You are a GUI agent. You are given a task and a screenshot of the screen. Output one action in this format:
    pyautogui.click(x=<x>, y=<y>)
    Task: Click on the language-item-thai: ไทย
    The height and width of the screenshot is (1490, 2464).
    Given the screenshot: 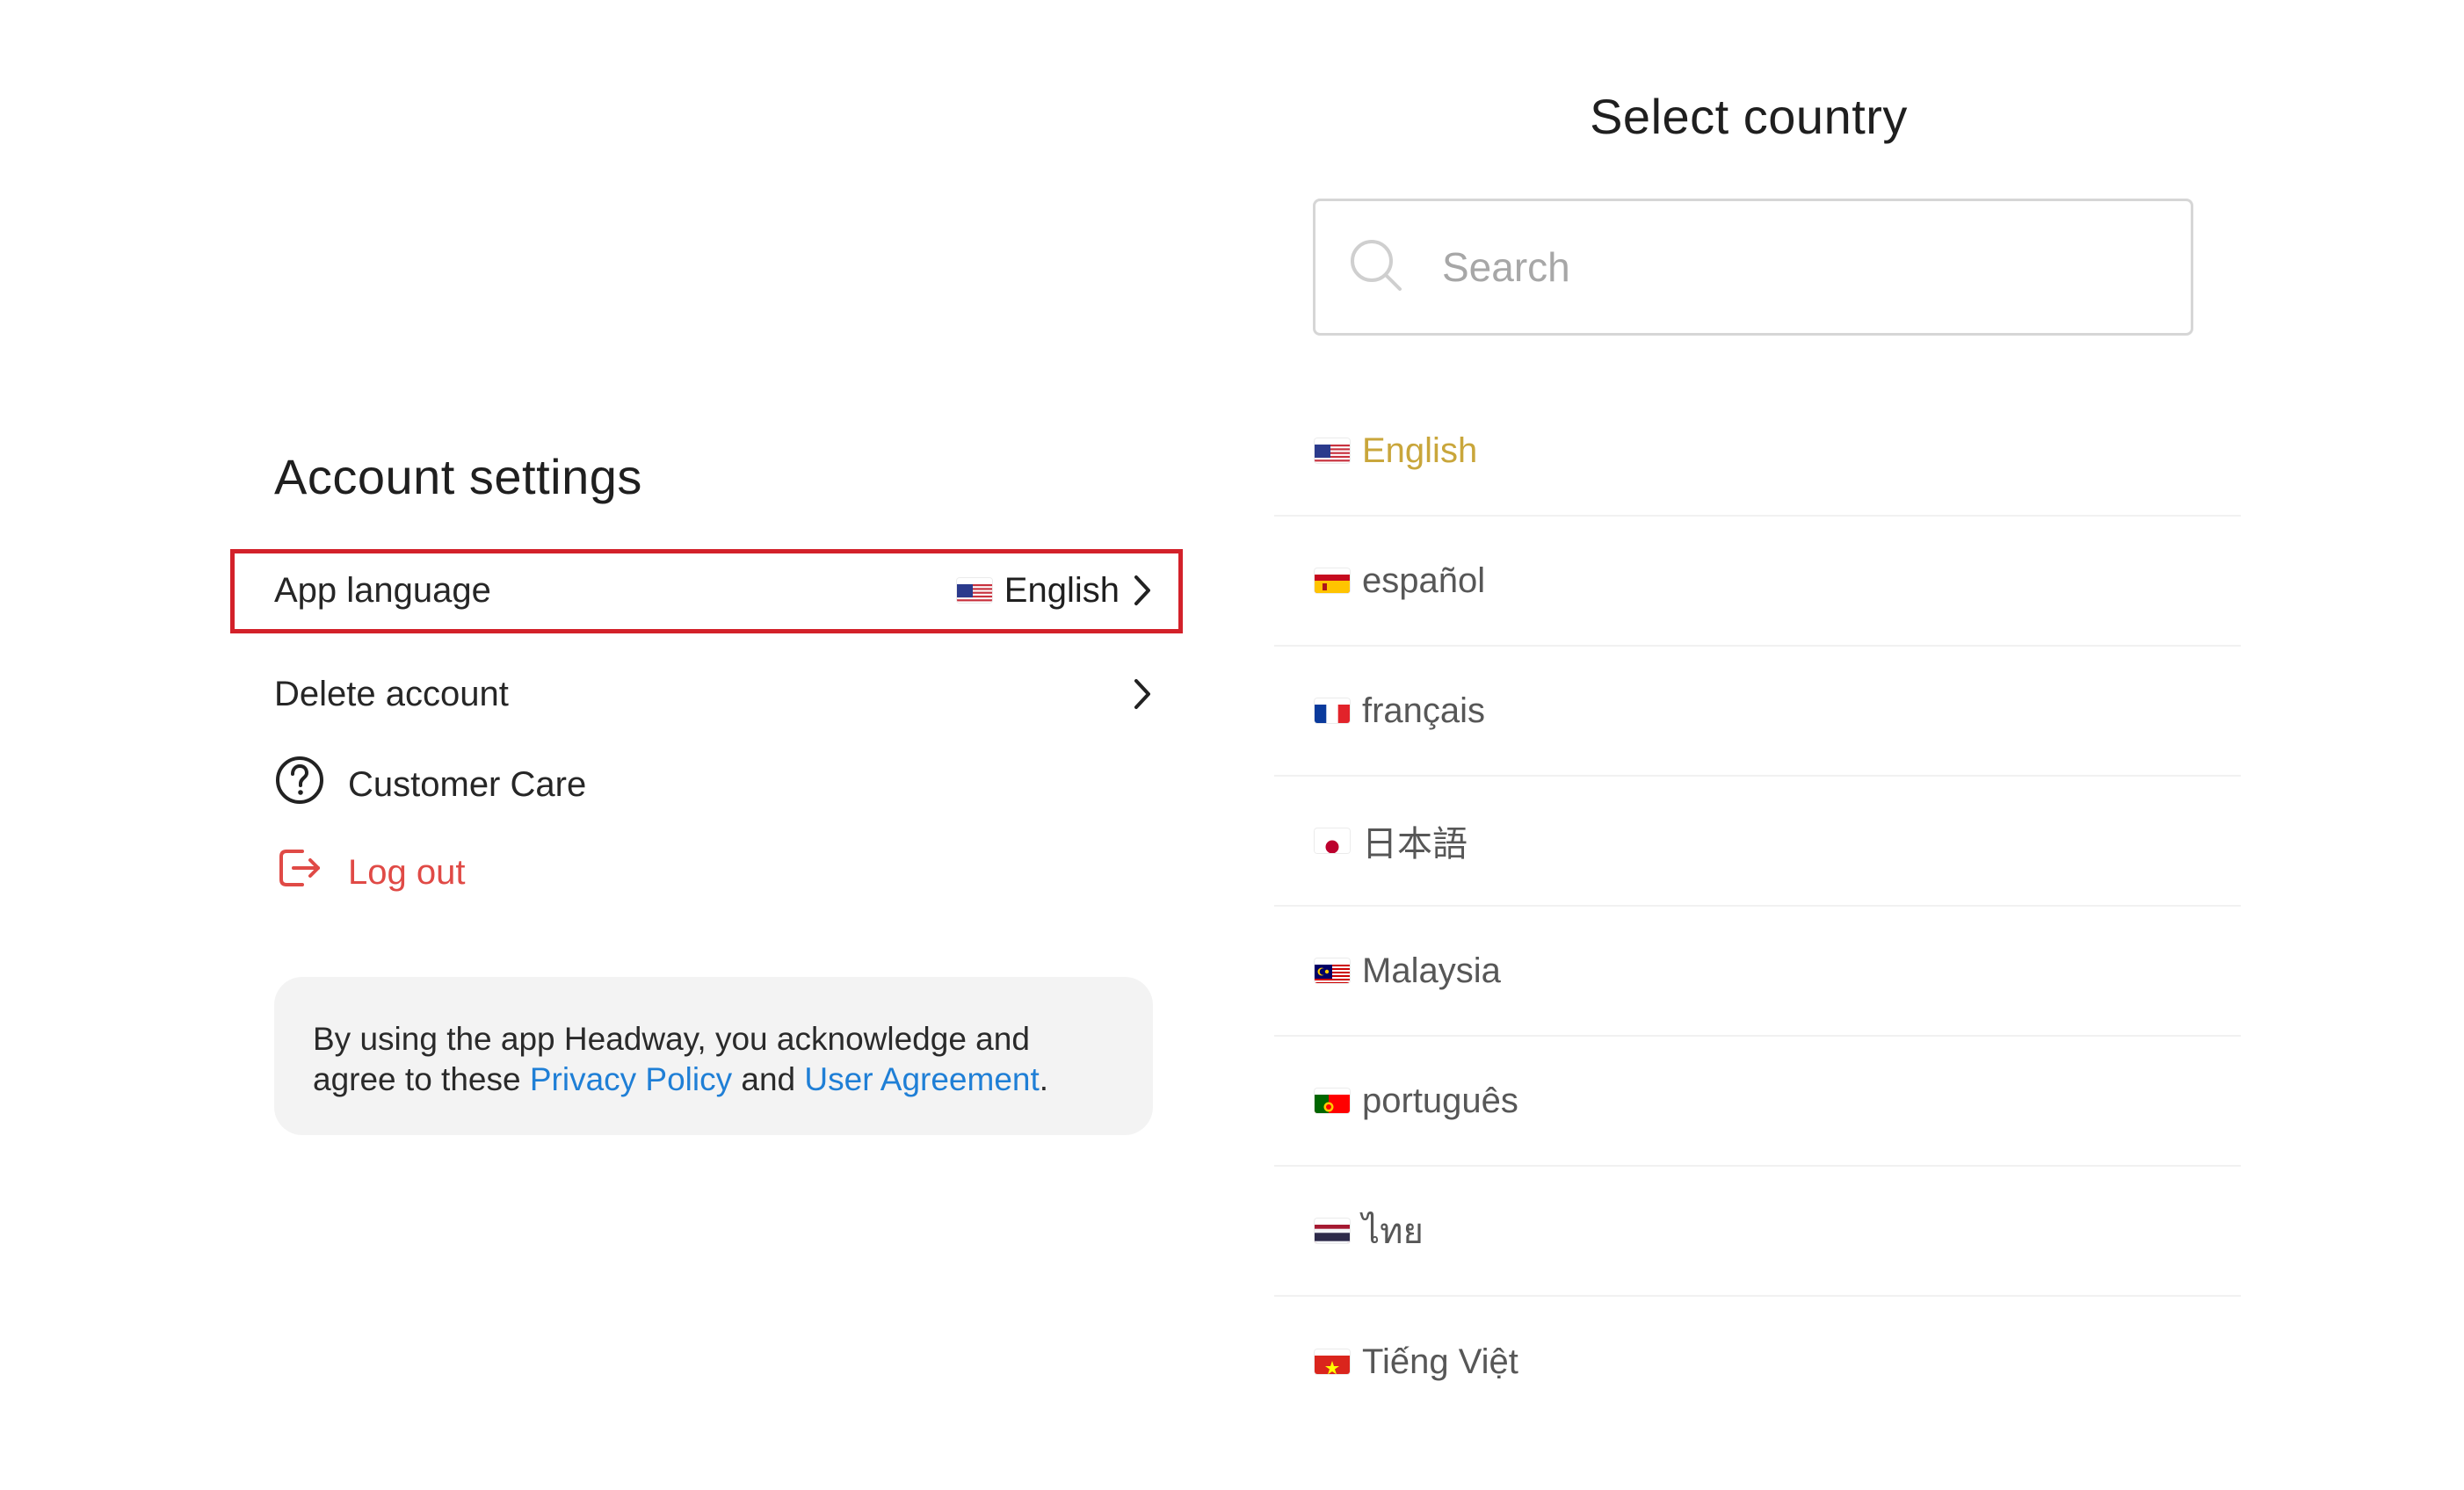 What is the action you would take?
    pyautogui.click(x=1757, y=1232)
    